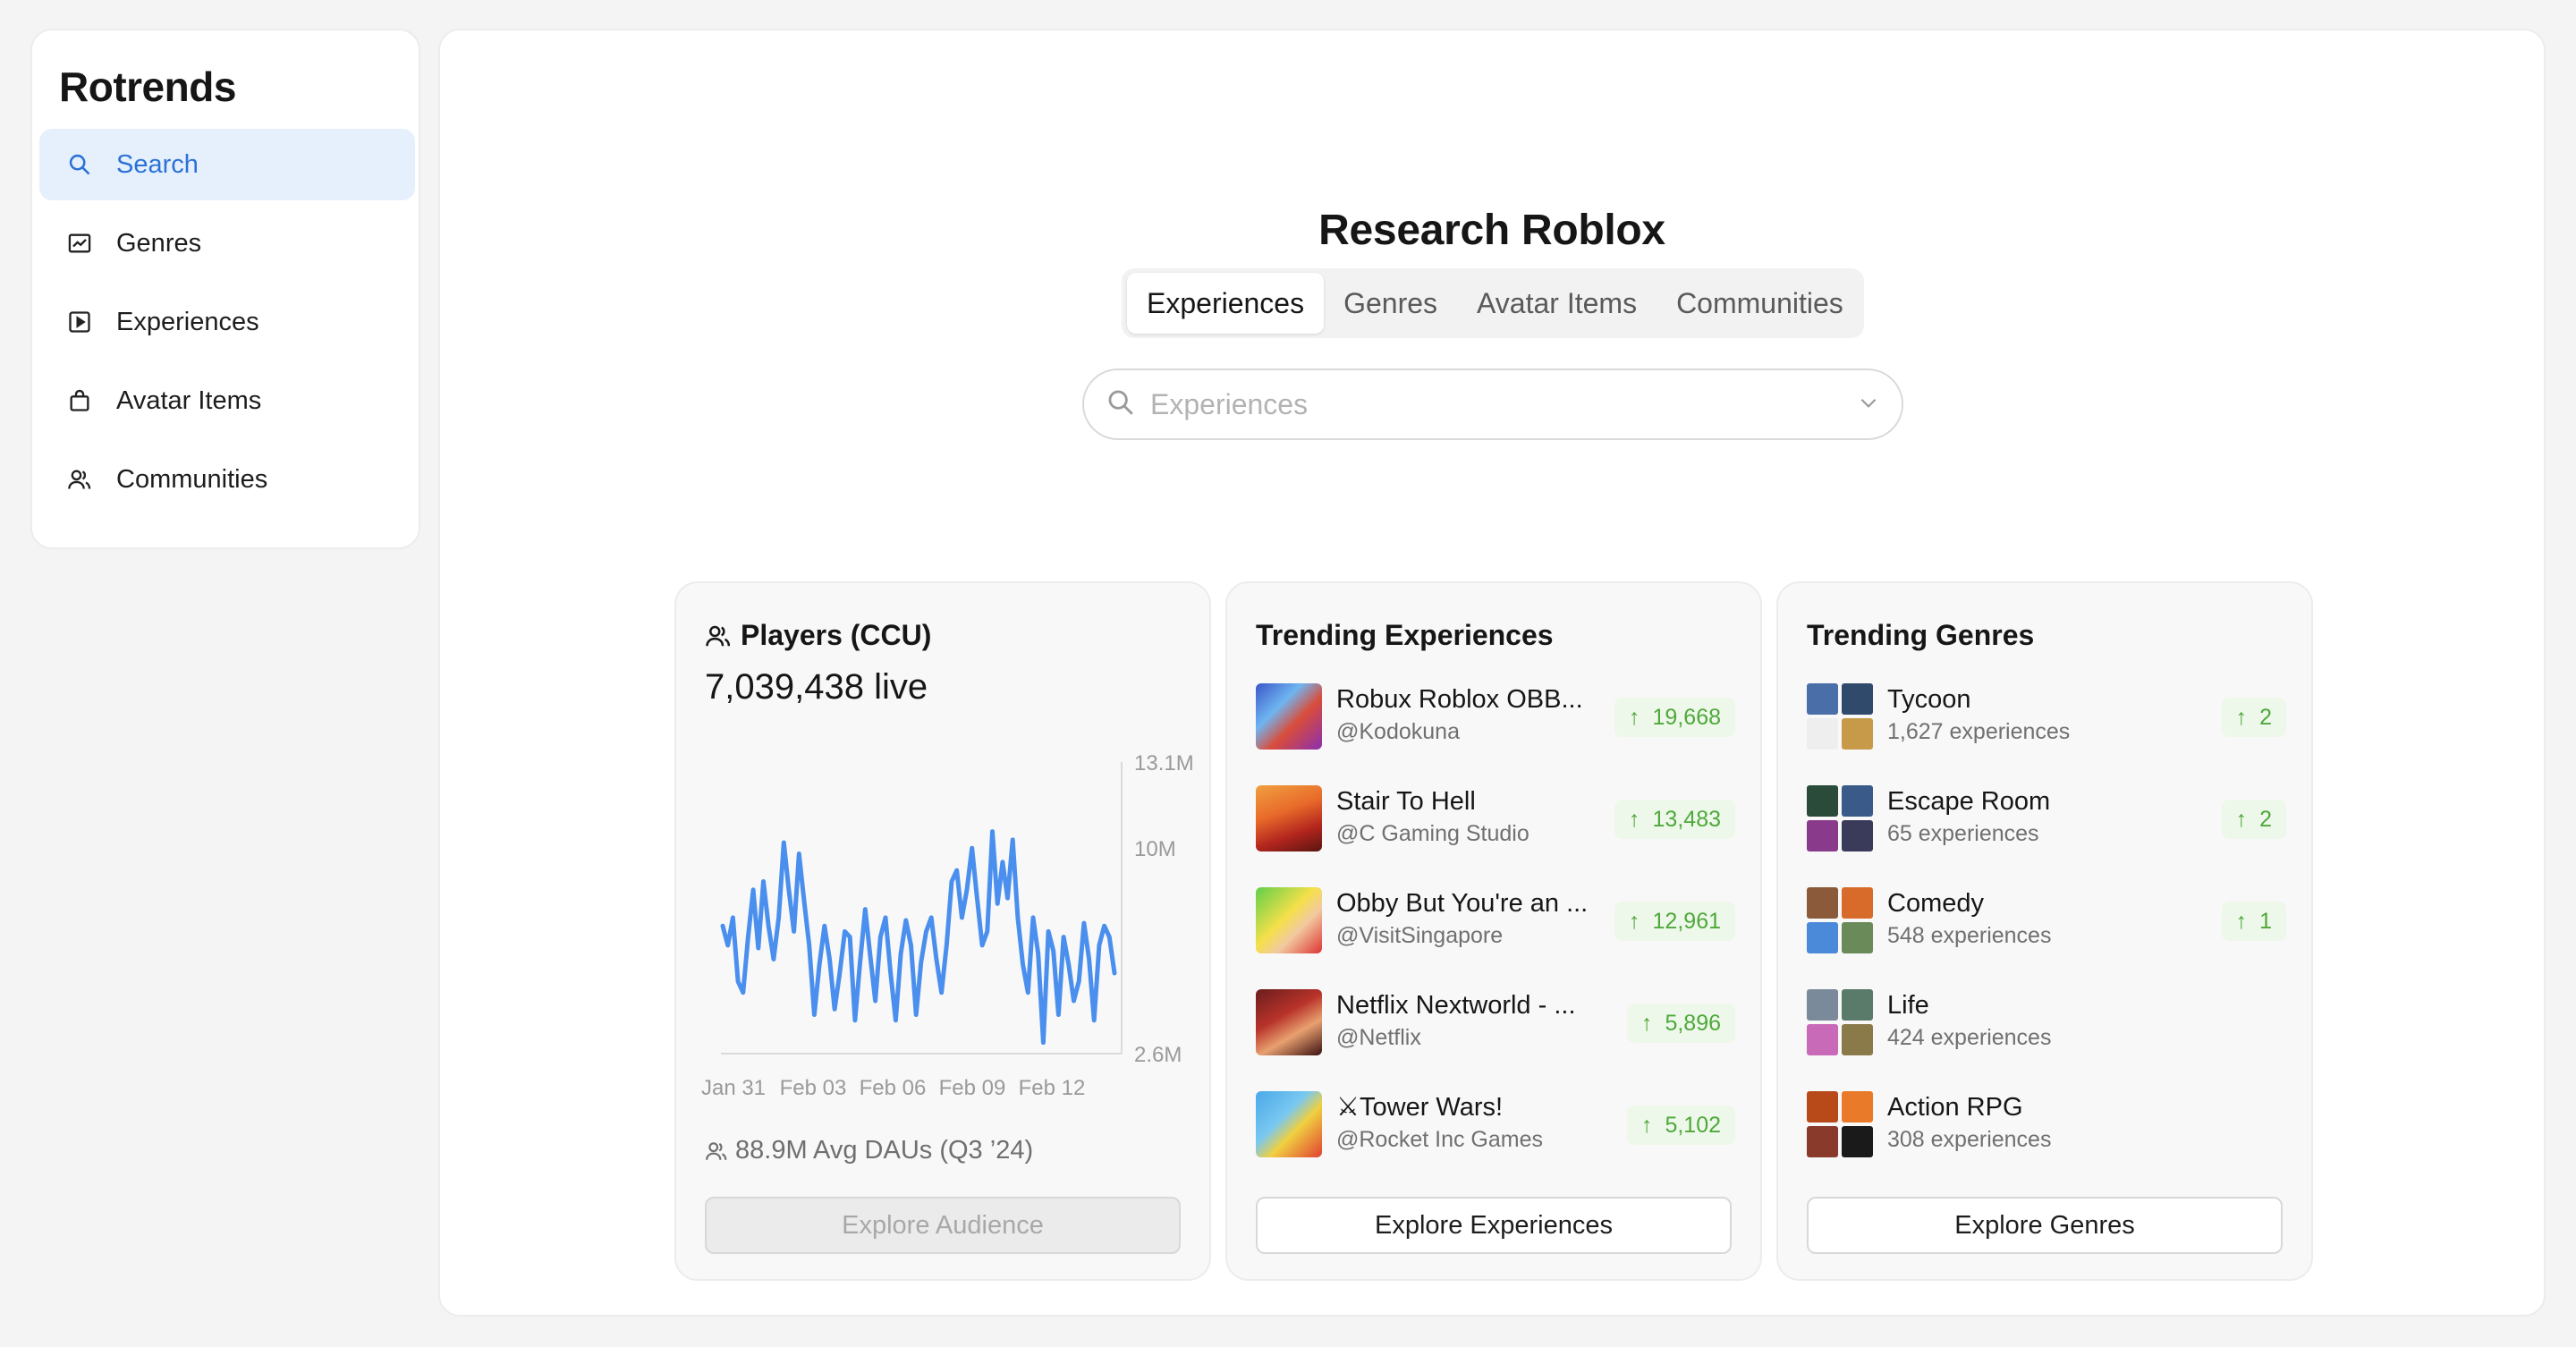 The width and height of the screenshot is (2576, 1347). What do you see at coordinates (1491, 230) in the screenshot?
I see `page-title: Research Roblox` at bounding box center [1491, 230].